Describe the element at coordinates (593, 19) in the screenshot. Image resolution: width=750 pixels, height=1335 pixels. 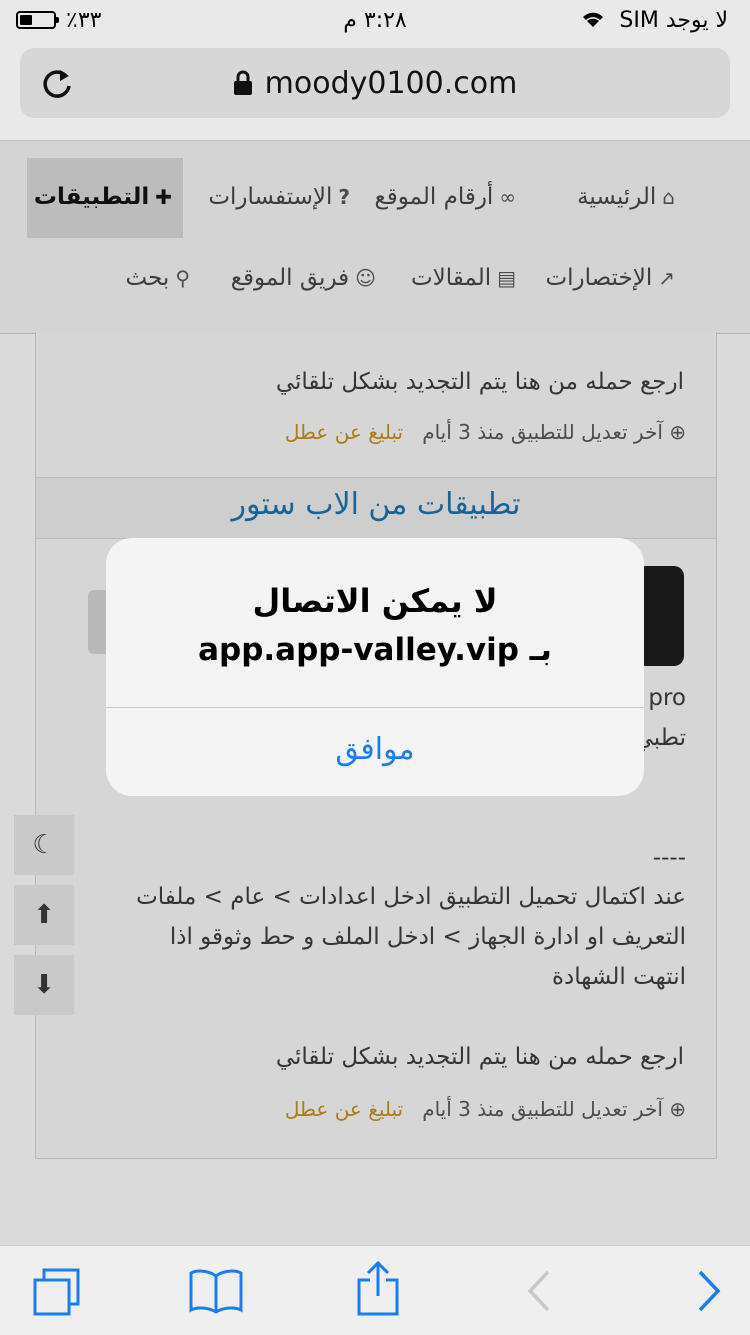
I see `wifi-icon` at that location.